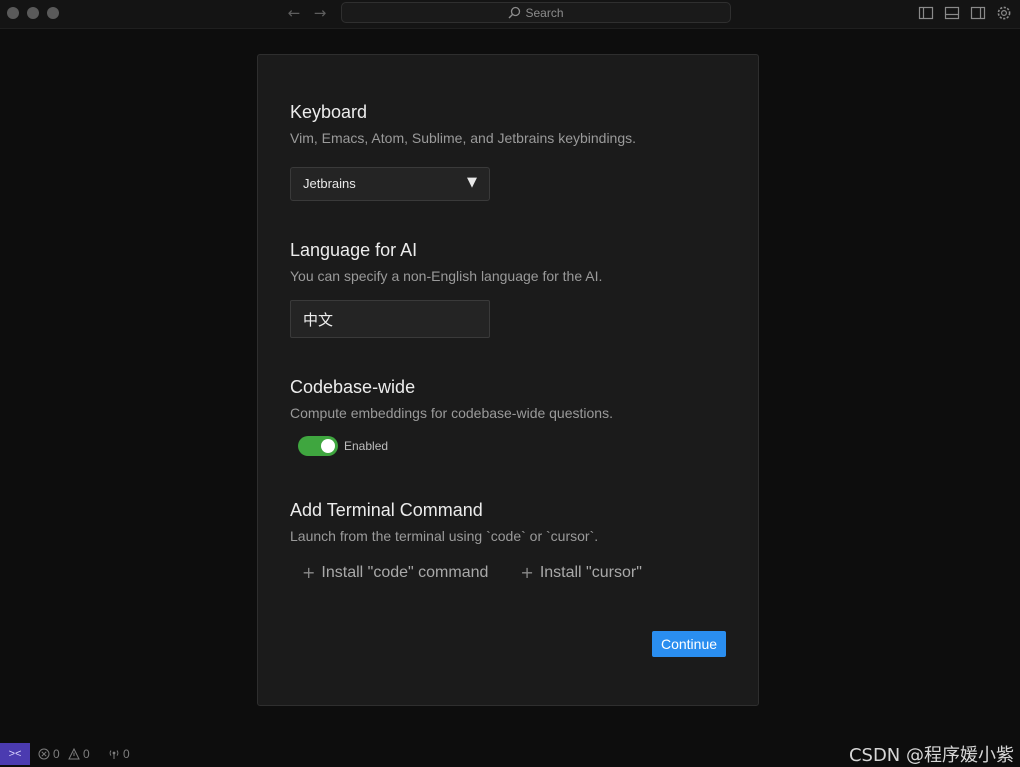  Describe the element at coordinates (689, 644) in the screenshot. I see `continue-button: Continue` at that location.